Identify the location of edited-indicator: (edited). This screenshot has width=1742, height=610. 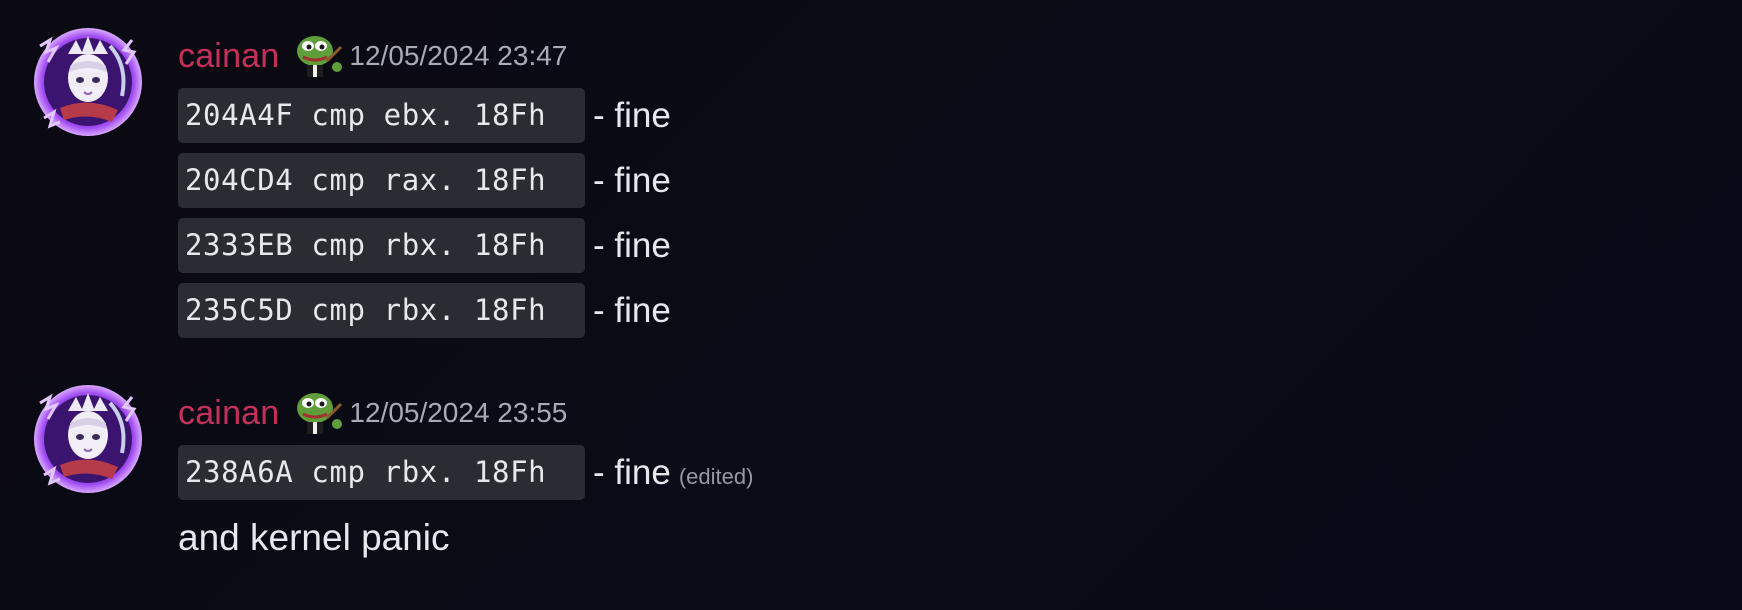
(716, 477).